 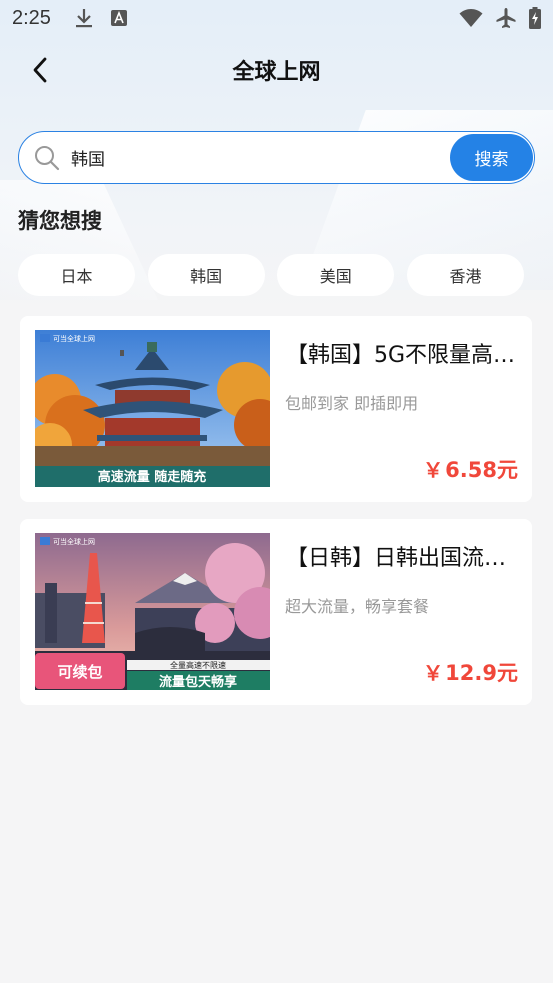 What do you see at coordinates (206, 275) in the screenshot?
I see `suggestion-chip-korea: 韩国` at bounding box center [206, 275].